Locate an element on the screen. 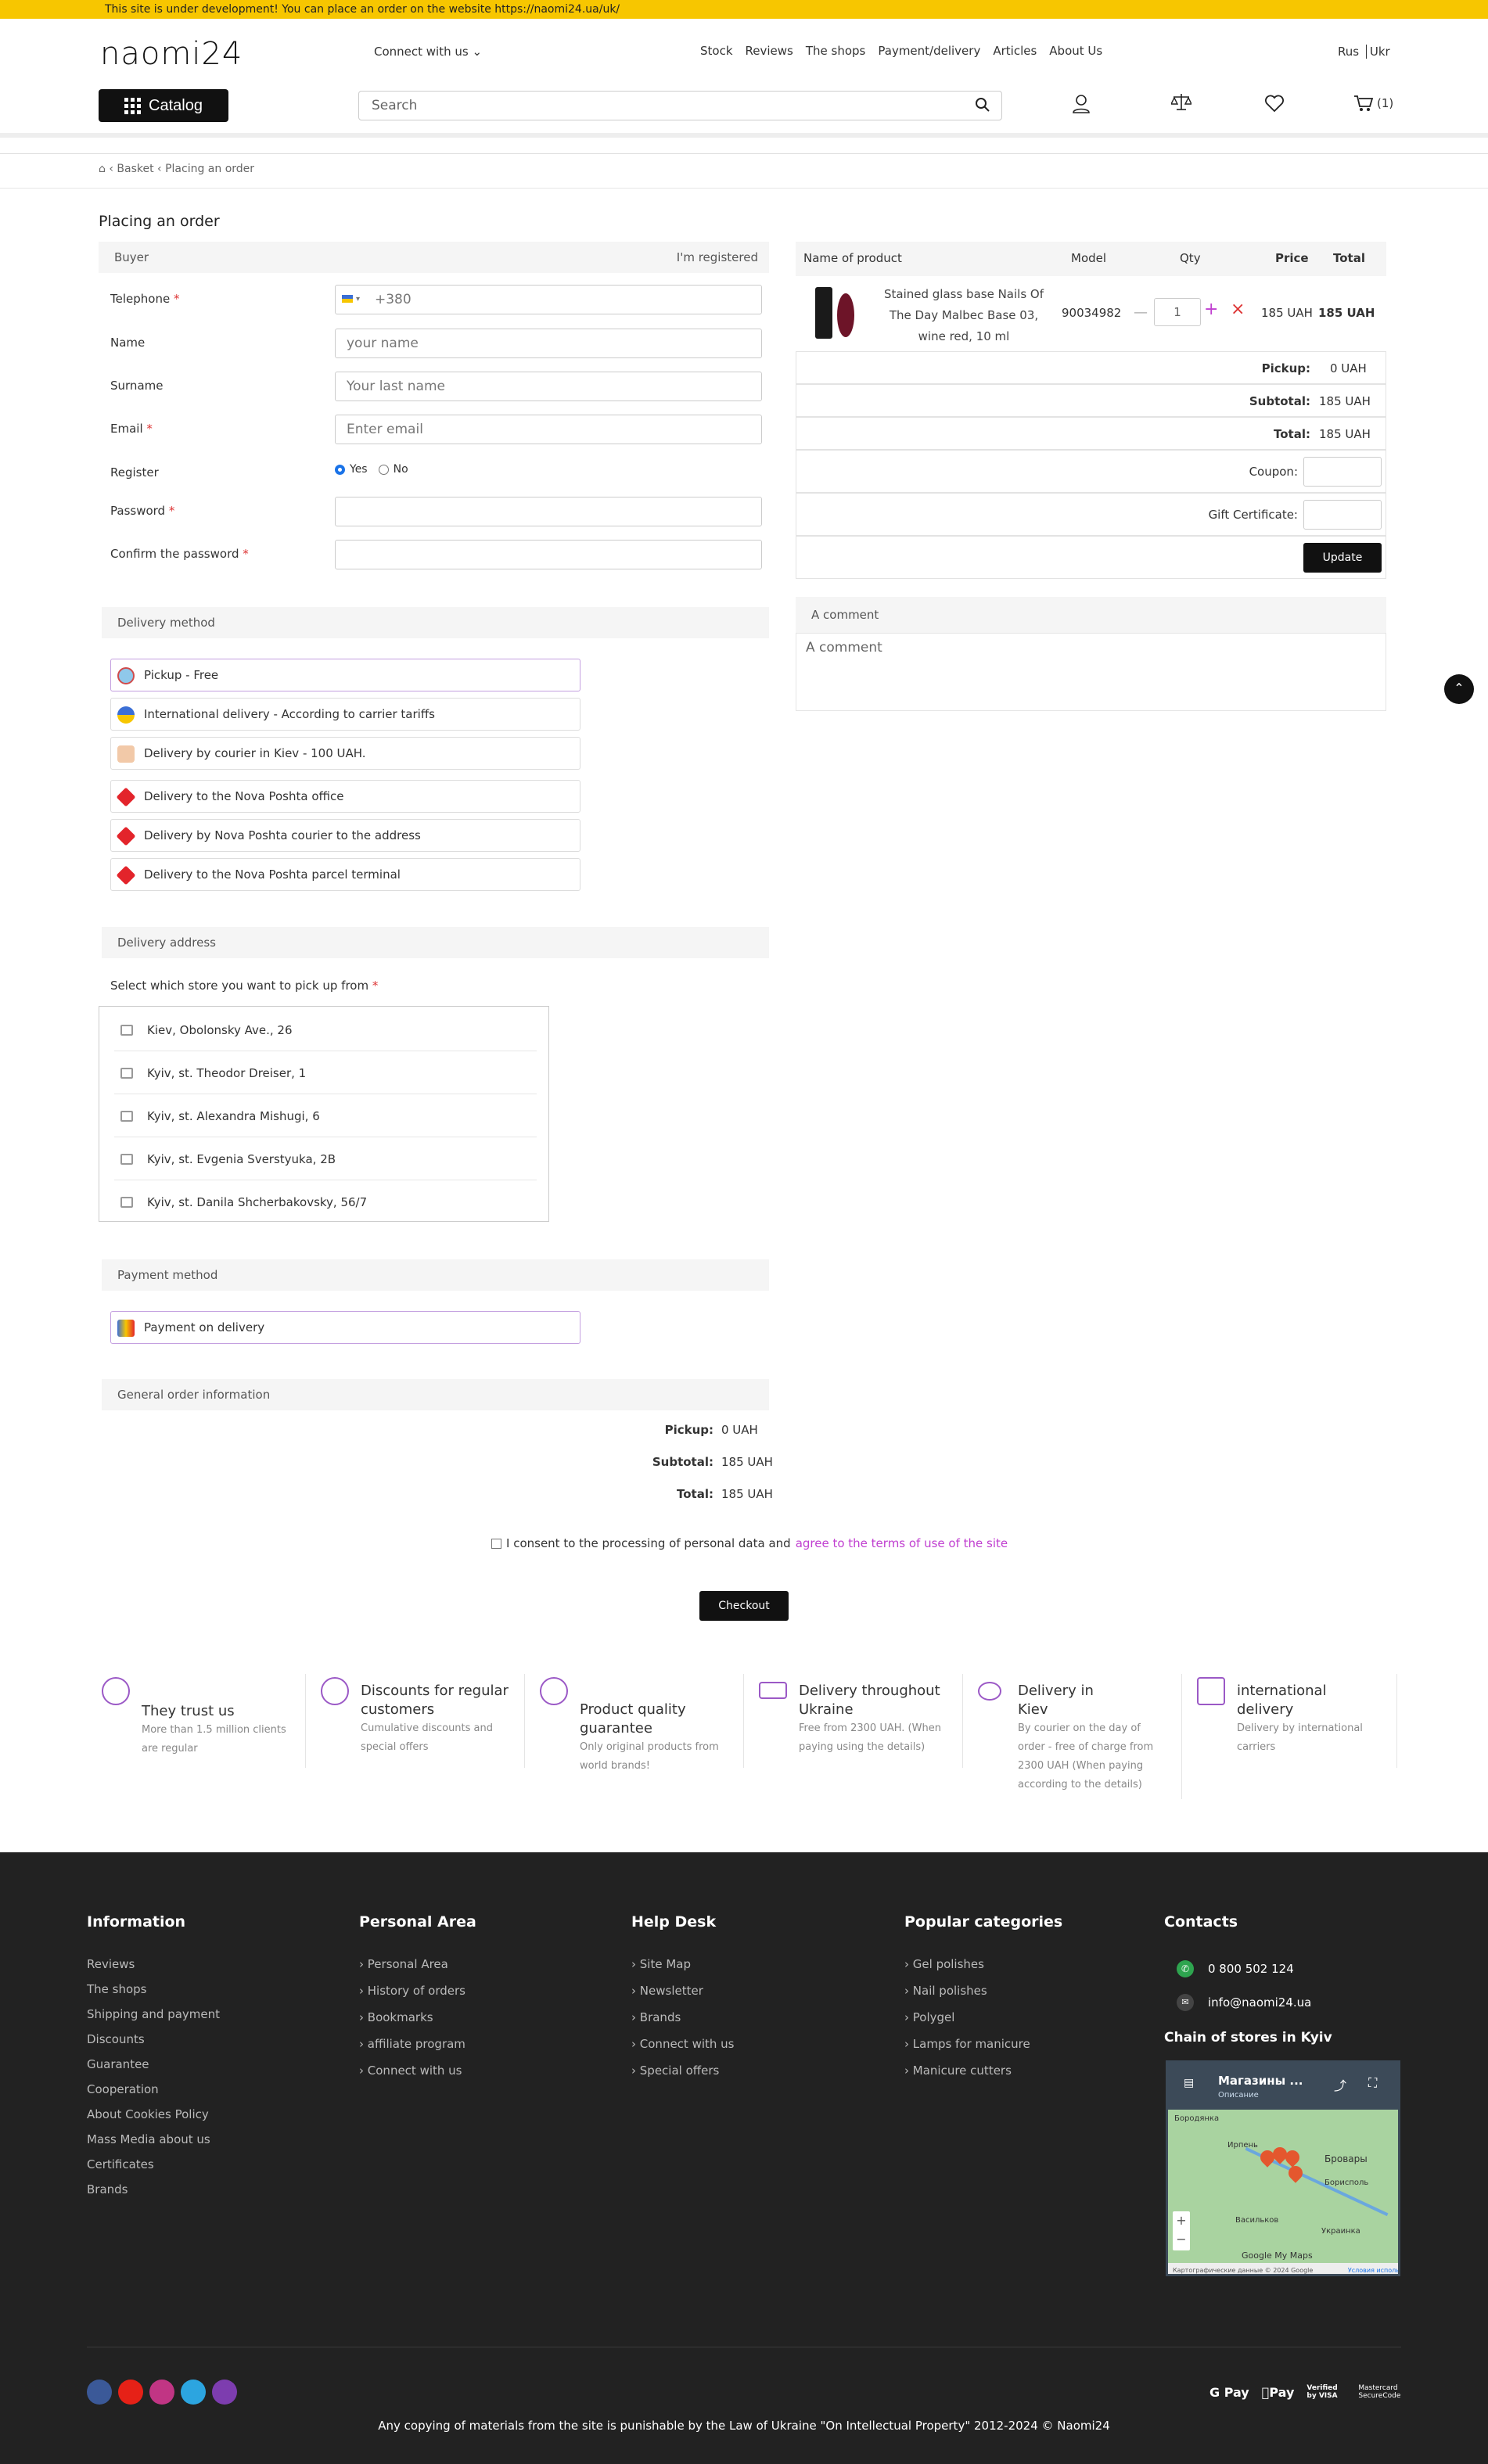 The image size is (1488, 2464). fullscreen-icon: ⛶ is located at coordinates (1372, 2083).